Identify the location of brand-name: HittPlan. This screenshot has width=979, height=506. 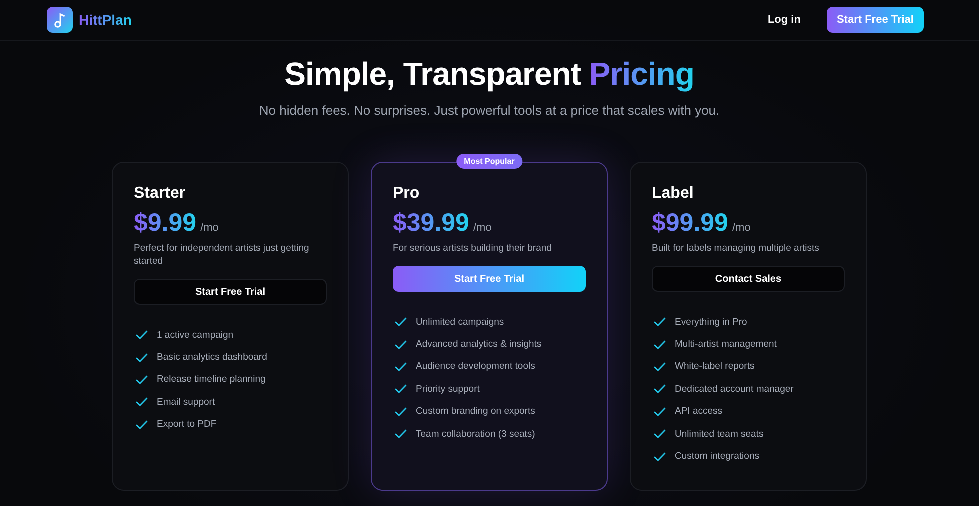
(105, 20).